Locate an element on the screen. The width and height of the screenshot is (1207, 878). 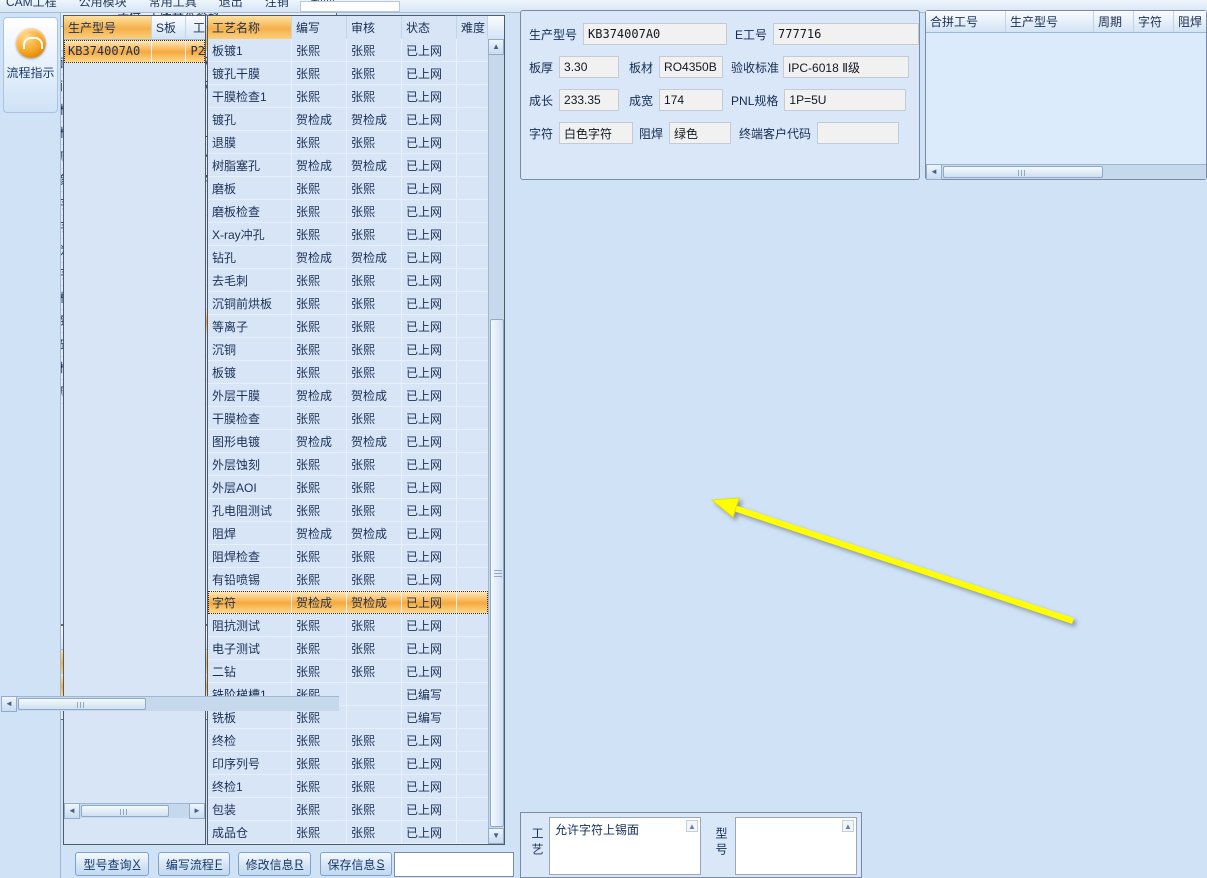
write-flow-button: 编写流程 F is located at coordinates (194, 864).